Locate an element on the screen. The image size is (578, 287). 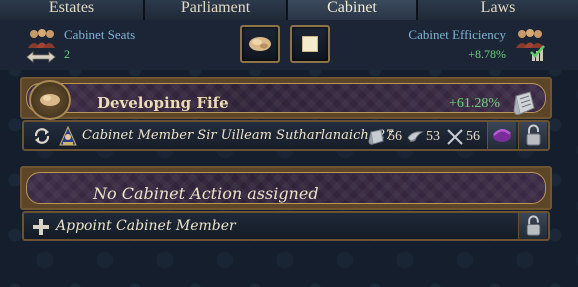
mil-skill: 56 is located at coordinates (463, 137).